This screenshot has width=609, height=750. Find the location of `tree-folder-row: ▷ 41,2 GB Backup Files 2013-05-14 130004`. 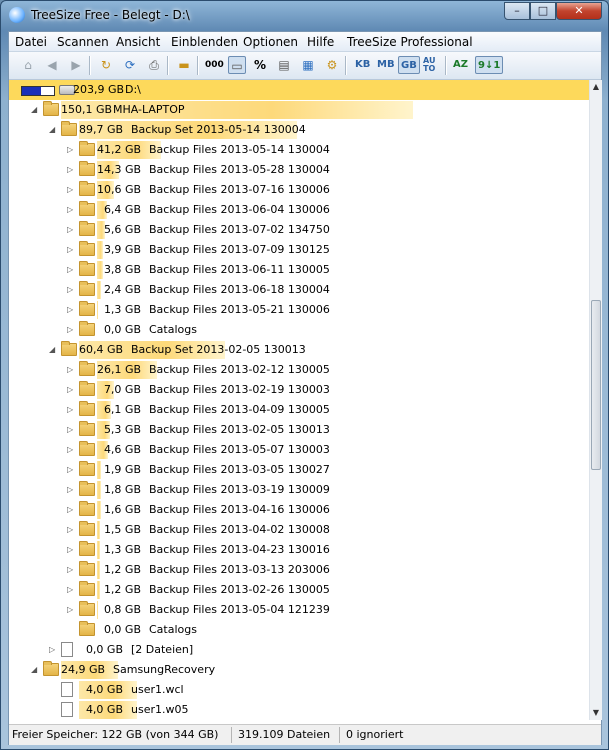

tree-folder-row: ▷ 41,2 GB Backup Files 2013-05-14 130004 is located at coordinates (299, 150).